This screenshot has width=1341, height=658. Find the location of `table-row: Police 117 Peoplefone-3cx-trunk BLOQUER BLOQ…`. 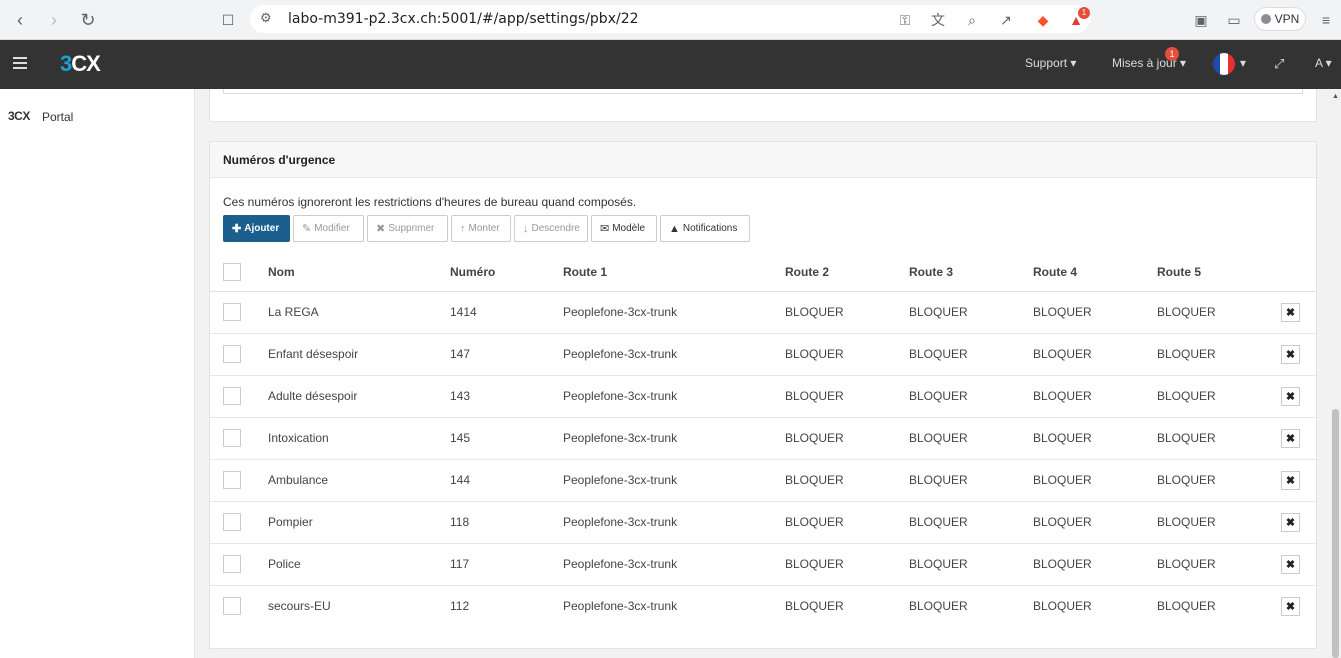

table-row: Police 117 Peoplefone-3cx-trunk BLOQUER BLOQ… is located at coordinates (763, 564).